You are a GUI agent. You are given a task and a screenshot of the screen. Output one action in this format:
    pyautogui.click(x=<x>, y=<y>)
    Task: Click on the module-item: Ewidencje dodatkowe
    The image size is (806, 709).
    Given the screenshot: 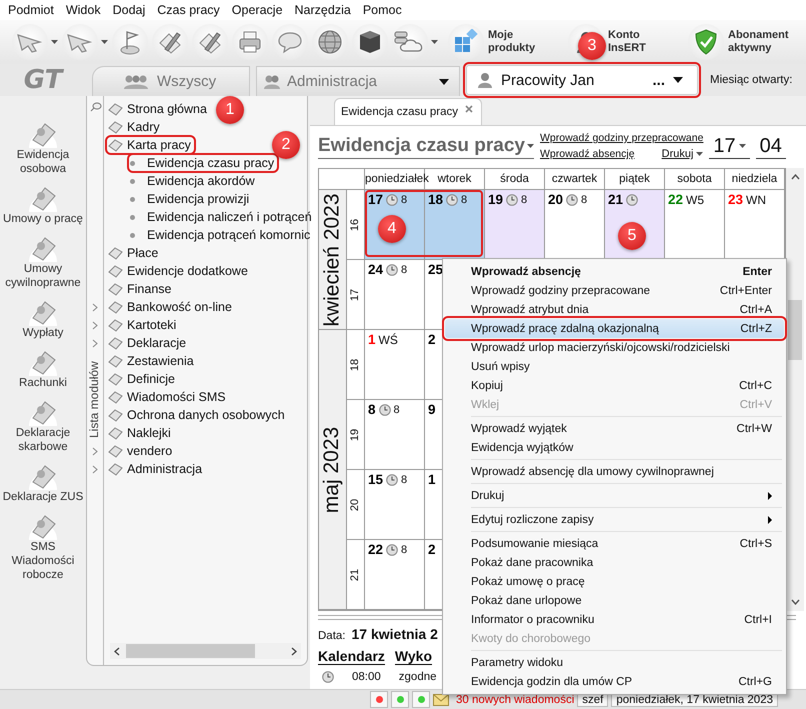 What is the action you would take?
    pyautogui.click(x=179, y=271)
    